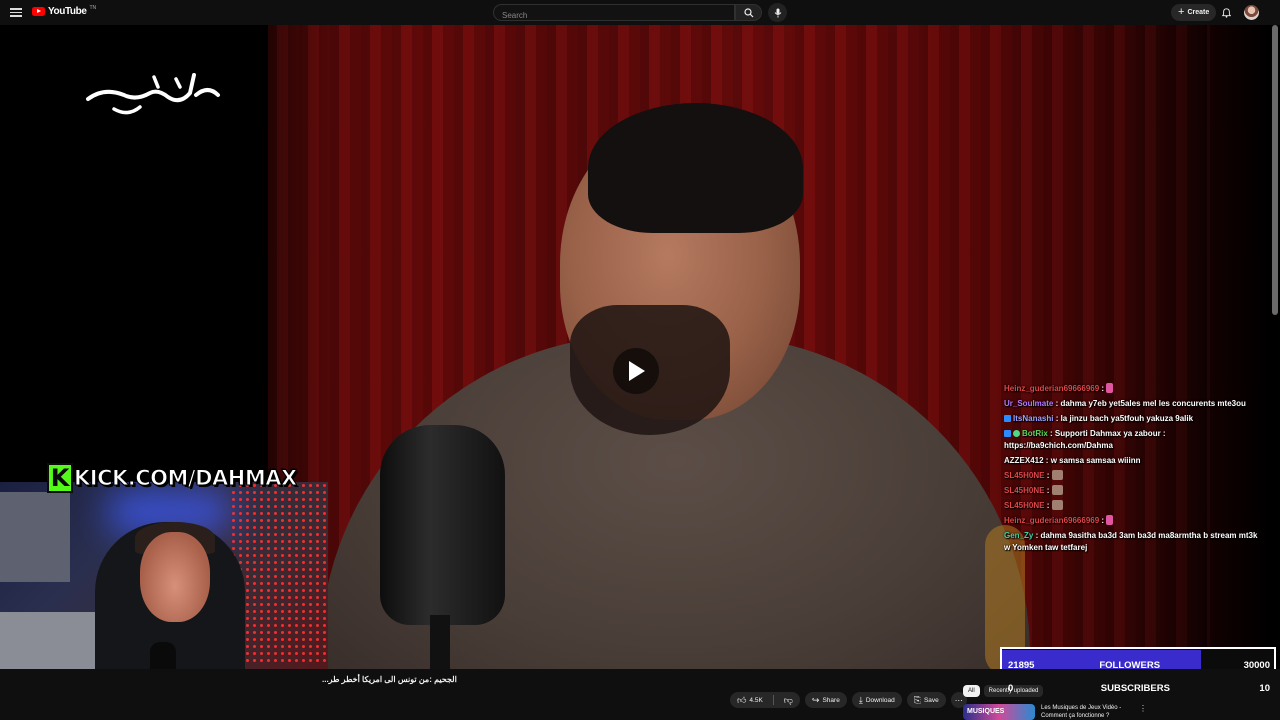 The image size is (1280, 720). I want to click on streamer-face, so click(175, 577).